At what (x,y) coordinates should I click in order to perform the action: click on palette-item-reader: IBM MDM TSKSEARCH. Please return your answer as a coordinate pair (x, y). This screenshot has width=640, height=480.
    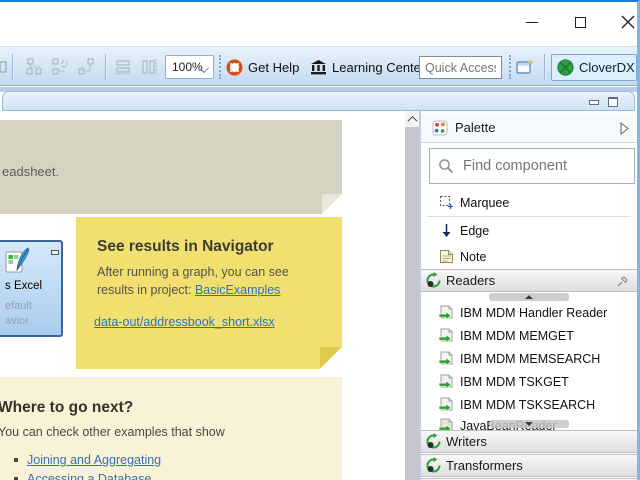
    Looking at the image, I should click on (529, 404).